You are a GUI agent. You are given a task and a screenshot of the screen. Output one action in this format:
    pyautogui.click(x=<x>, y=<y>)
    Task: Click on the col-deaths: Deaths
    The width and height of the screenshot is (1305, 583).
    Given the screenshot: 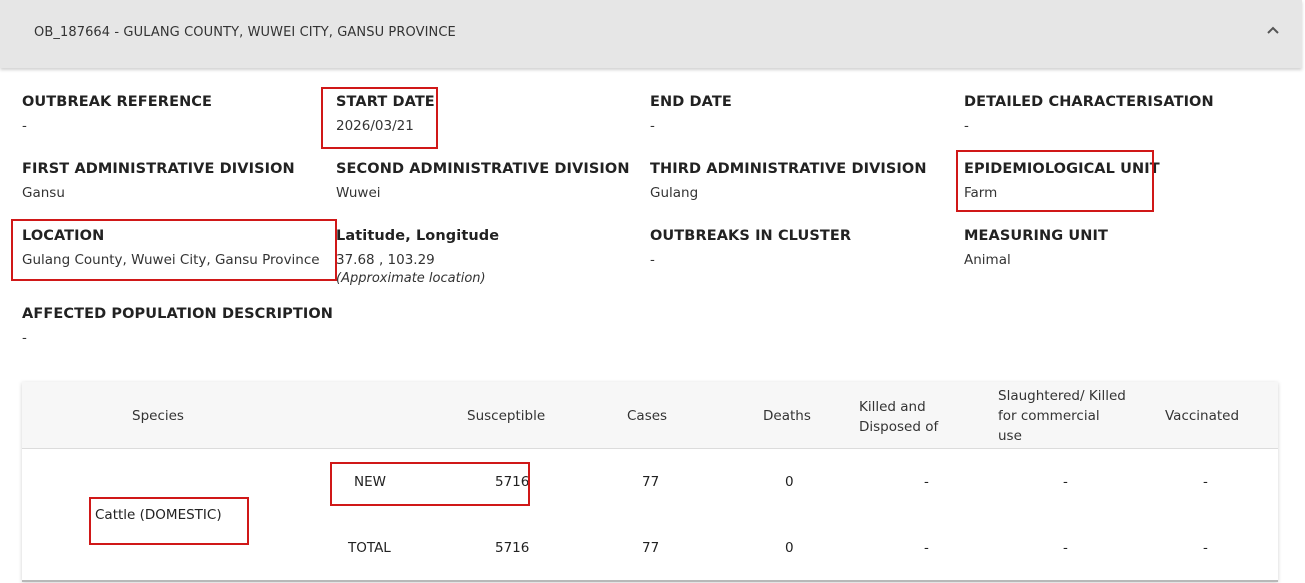 What is the action you would take?
    pyautogui.click(x=787, y=416)
    